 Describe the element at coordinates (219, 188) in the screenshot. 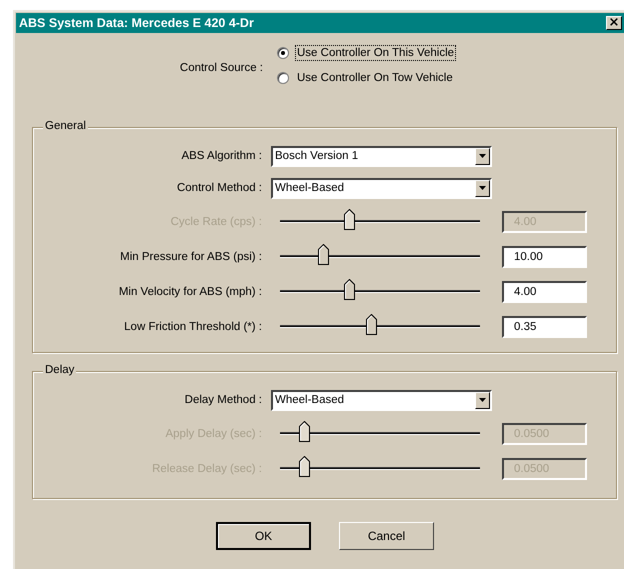

I see `field-label: Control Method :` at that location.